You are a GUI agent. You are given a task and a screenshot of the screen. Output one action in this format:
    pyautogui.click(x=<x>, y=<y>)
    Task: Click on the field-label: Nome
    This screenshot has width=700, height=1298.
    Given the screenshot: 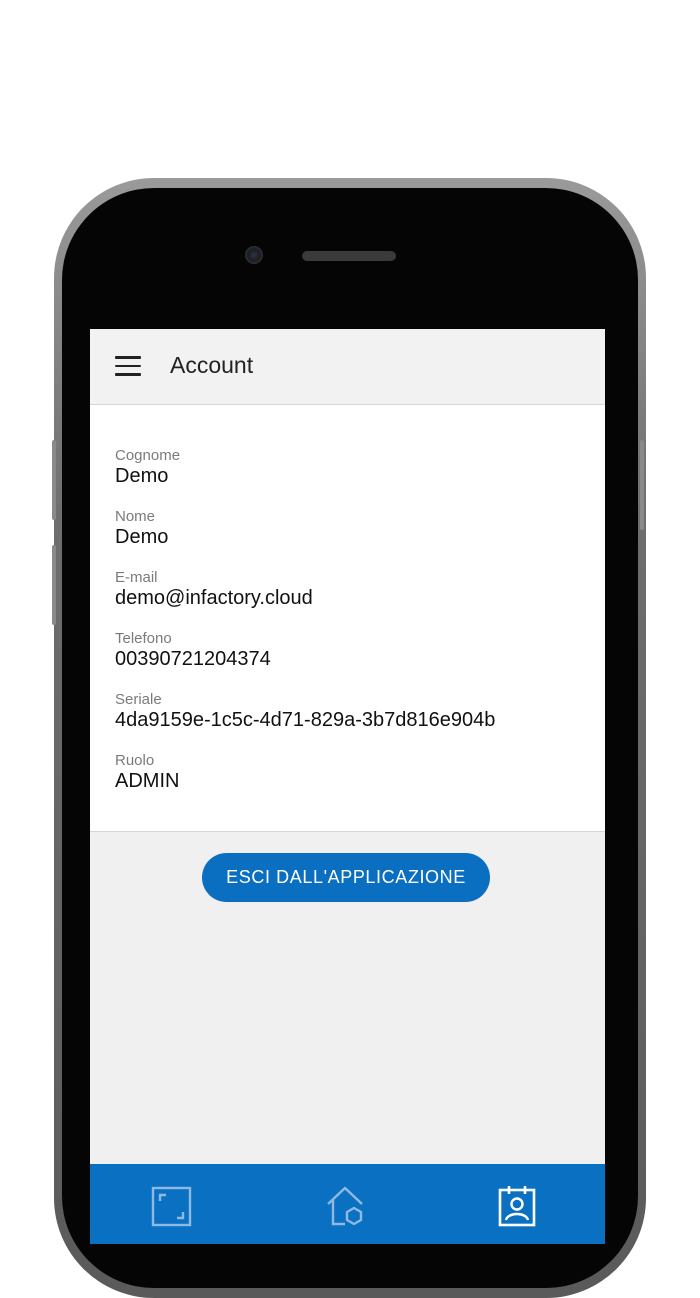 What is the action you would take?
    pyautogui.click(x=135, y=516)
    